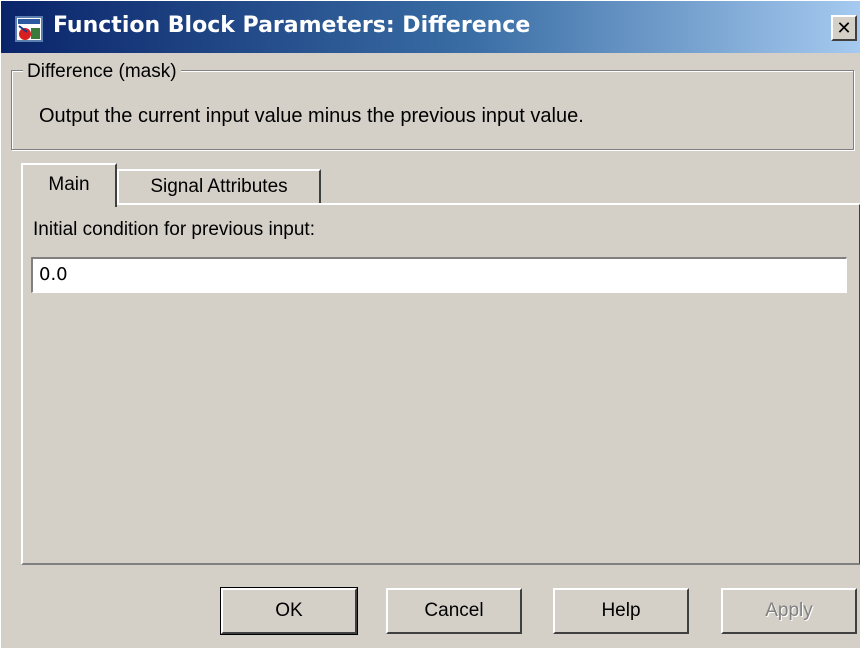  I want to click on help-button: Help, so click(621, 611).